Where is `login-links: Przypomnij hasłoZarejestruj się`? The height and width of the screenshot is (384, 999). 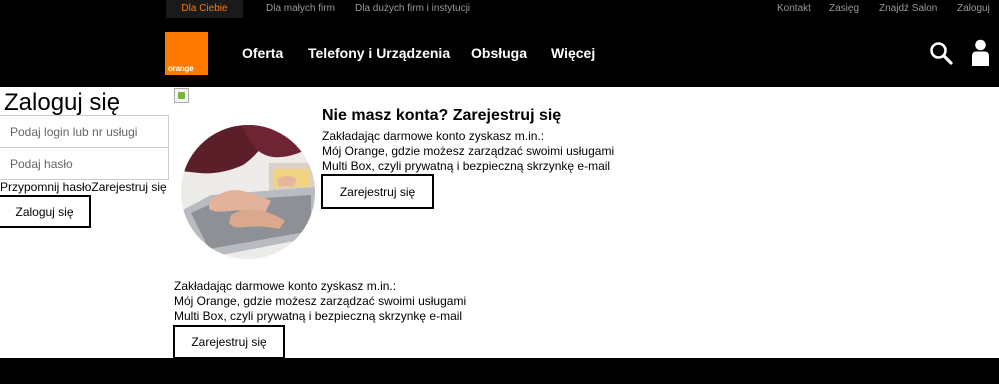
login-links: Przypomnij hasłoZarejestruj się is located at coordinates (83, 187).